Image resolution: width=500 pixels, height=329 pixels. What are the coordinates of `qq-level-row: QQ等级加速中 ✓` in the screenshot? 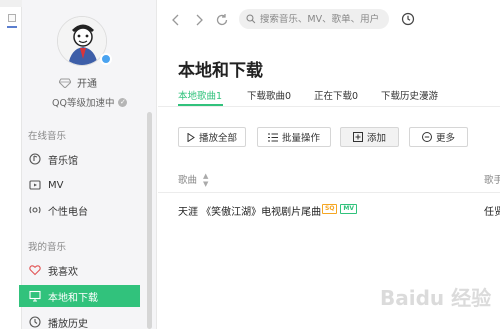 It's located at (90, 102).